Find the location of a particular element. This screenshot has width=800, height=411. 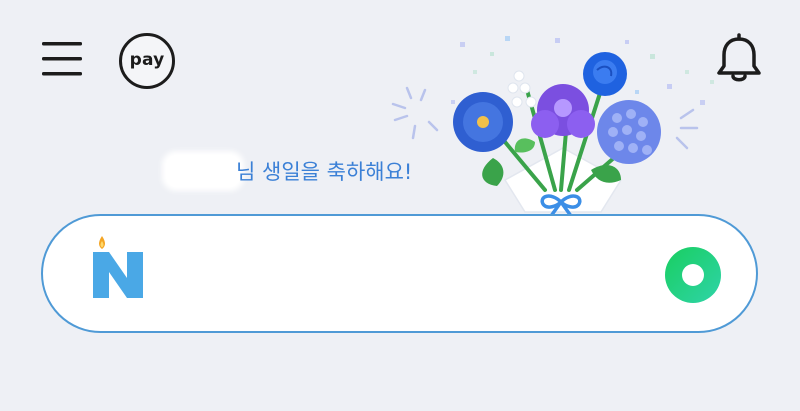

hamburger-menu-icon is located at coordinates (62, 59).